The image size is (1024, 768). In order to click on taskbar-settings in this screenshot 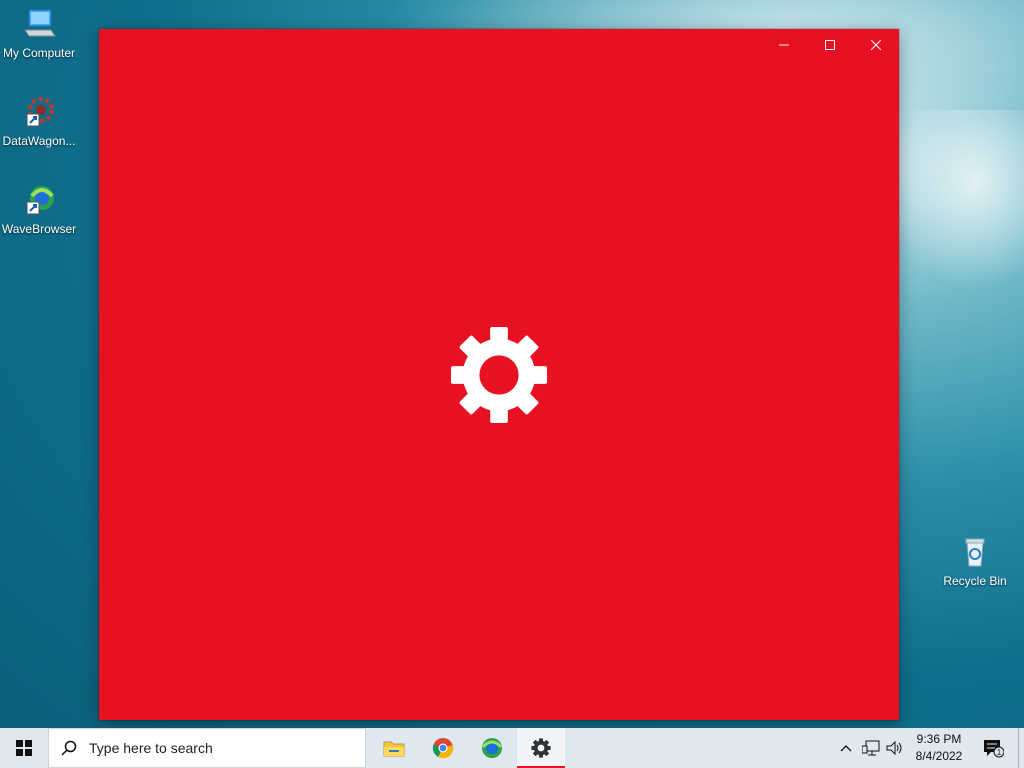, I will do `click(541, 748)`.